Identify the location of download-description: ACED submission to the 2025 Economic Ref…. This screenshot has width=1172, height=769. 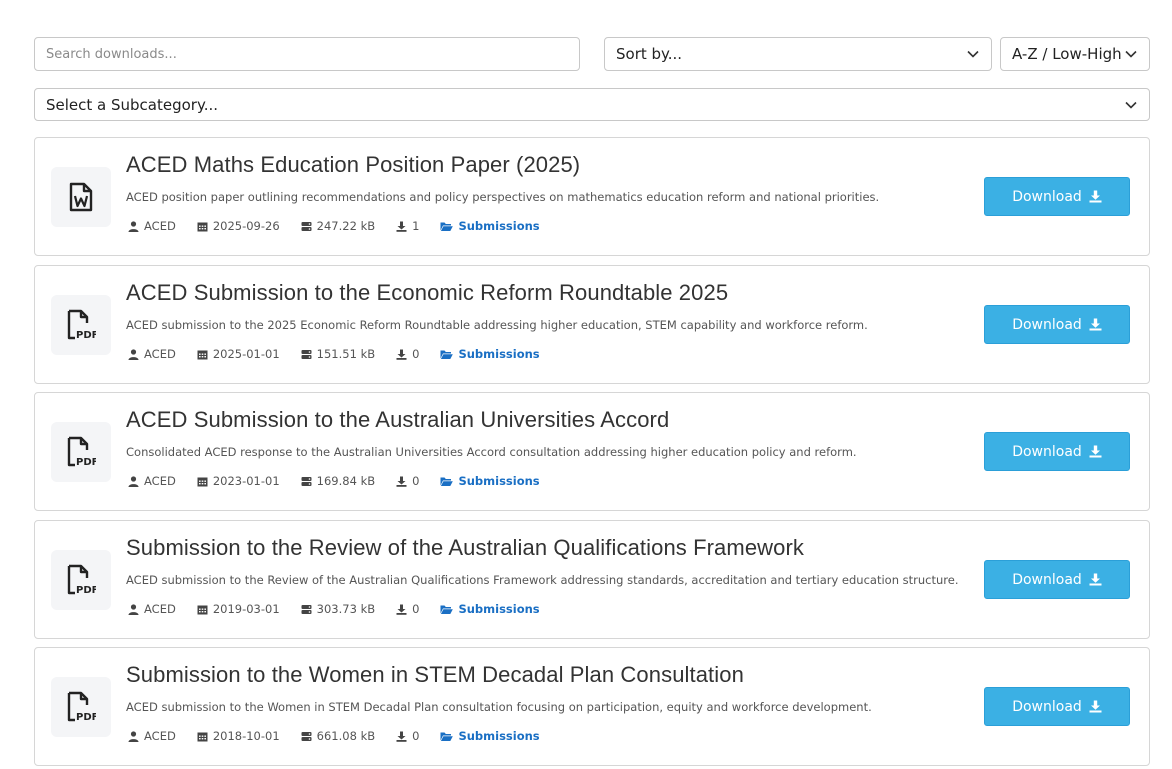
(497, 325).